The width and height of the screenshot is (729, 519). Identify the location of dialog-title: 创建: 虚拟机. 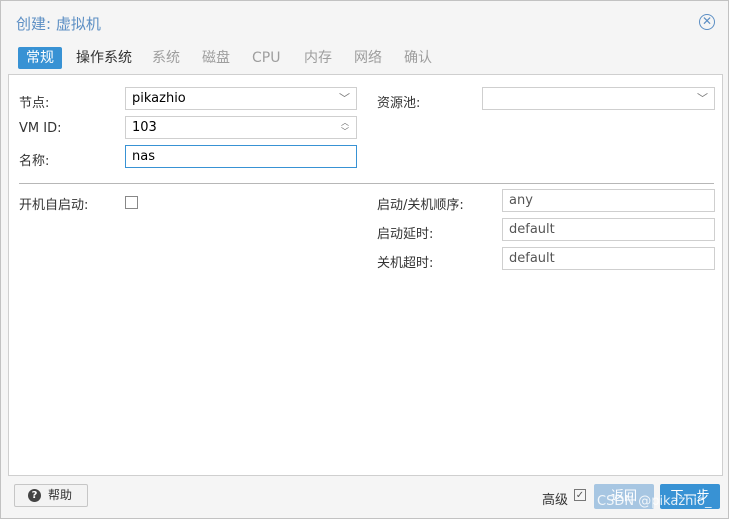
(58, 24).